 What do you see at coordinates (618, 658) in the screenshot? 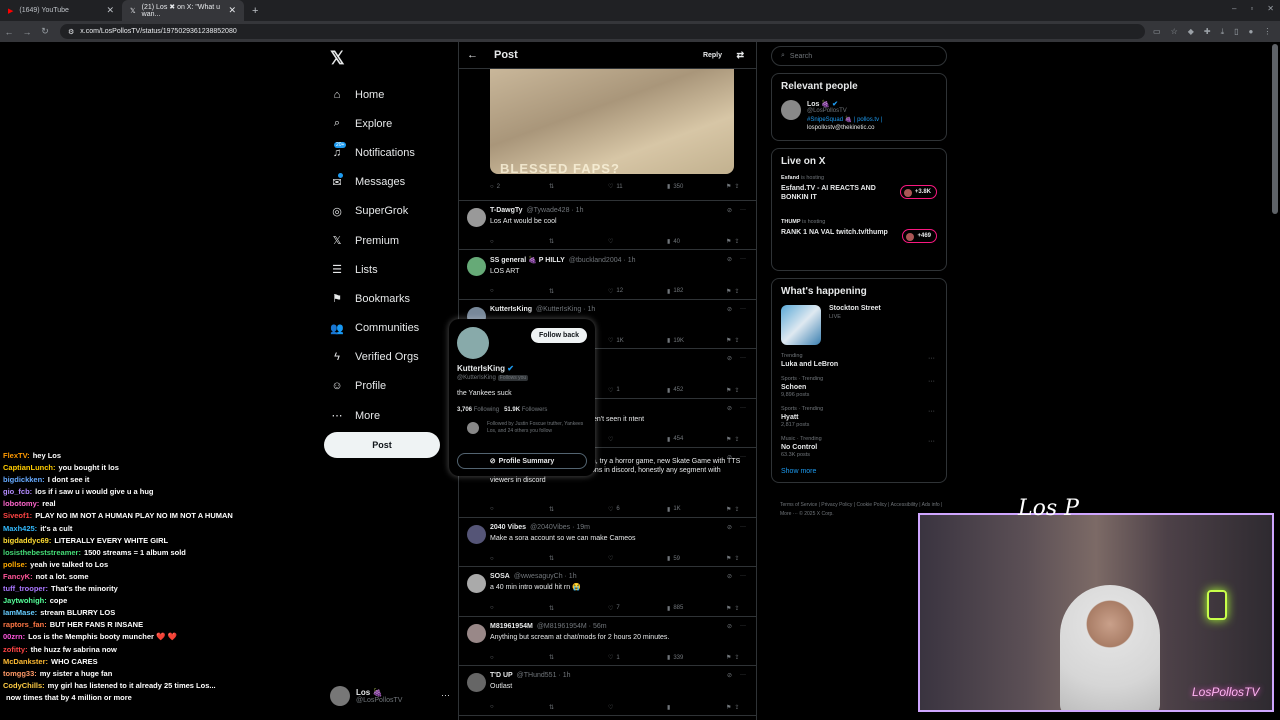
I see `like-action: ♡ 1` at bounding box center [618, 658].